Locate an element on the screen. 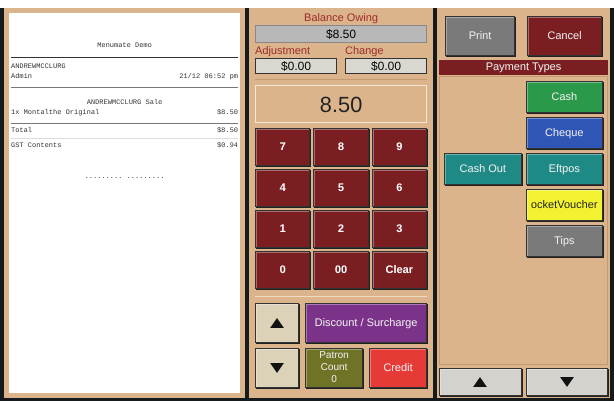 Image resolution: width=614 pixels, height=401 pixels. amount-display: 8.50 is located at coordinates (341, 104).